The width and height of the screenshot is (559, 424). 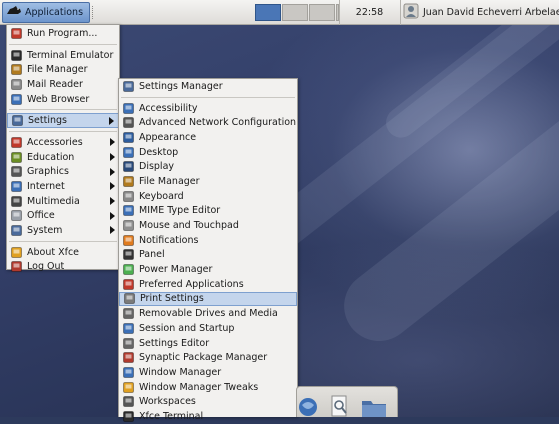 I want to click on menu-item-settings-manager: Settings Manager, so click(x=208, y=86).